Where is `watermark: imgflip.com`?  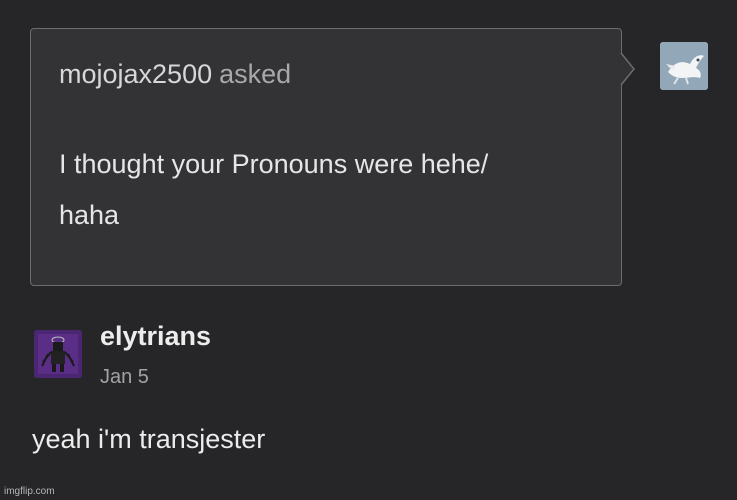 watermark: imgflip.com is located at coordinates (29, 491).